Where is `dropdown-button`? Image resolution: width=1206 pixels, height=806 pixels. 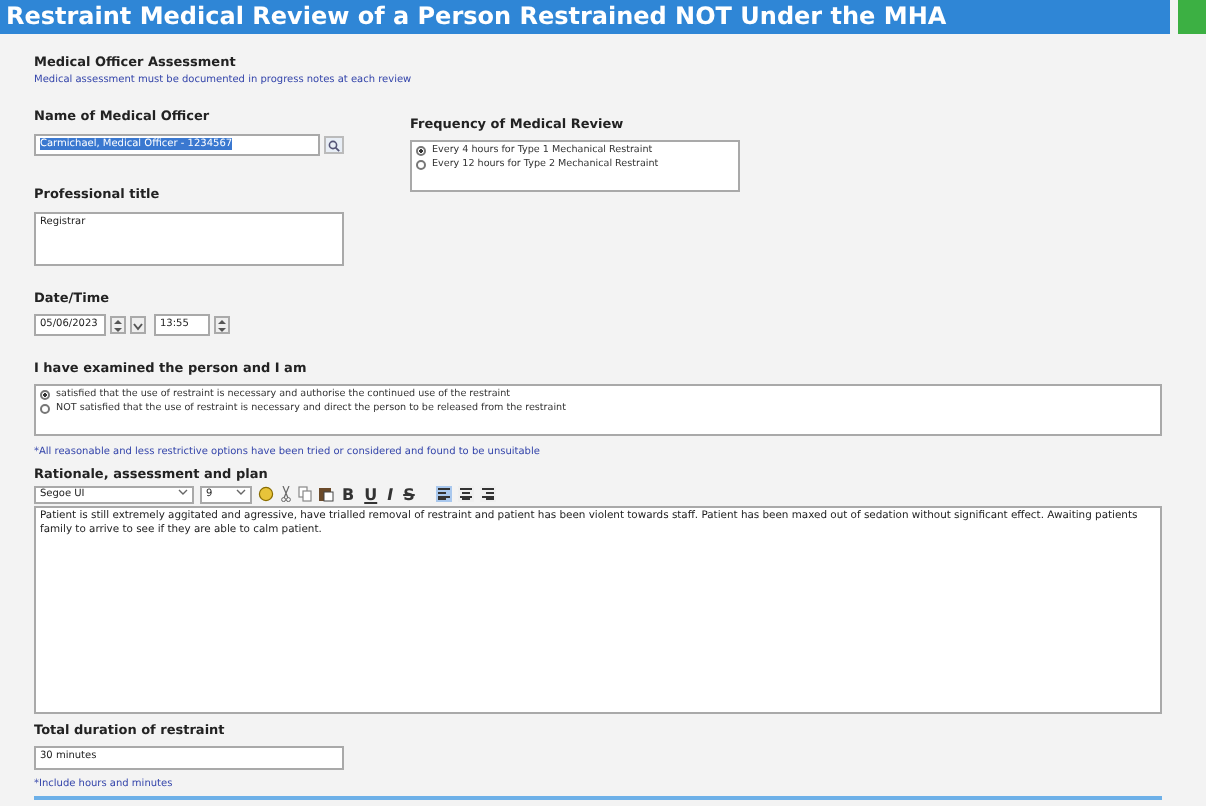 dropdown-button is located at coordinates (138, 325).